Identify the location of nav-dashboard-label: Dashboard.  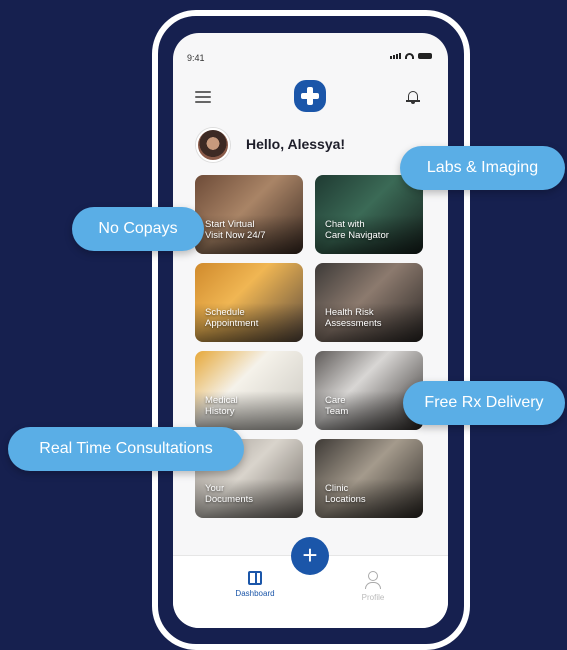
(255, 593).